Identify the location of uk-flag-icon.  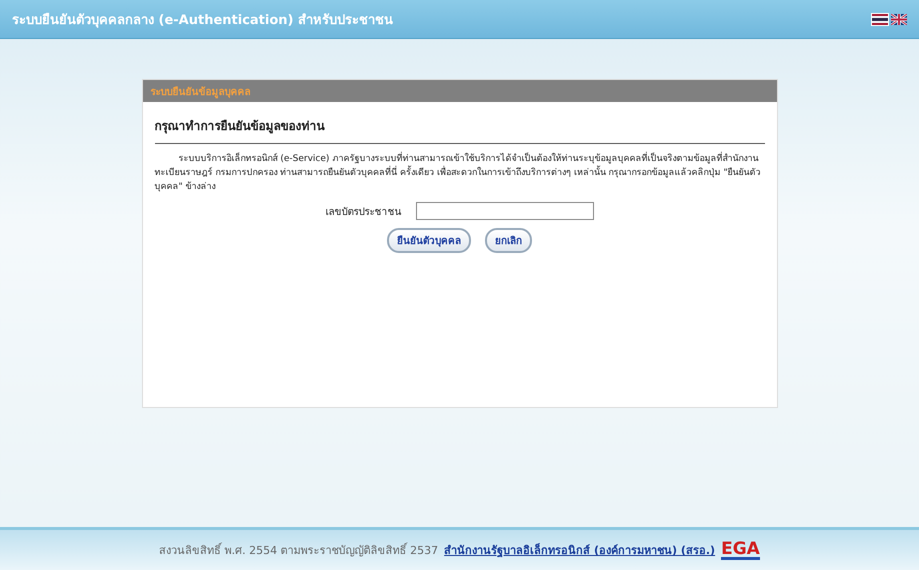
(899, 19).